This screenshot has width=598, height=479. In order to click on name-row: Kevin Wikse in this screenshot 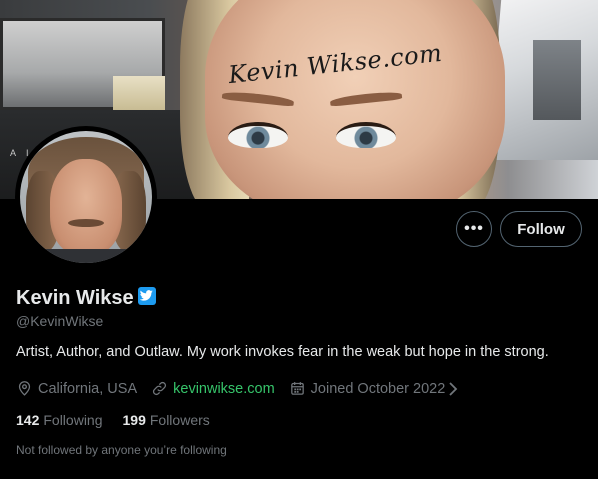, I will do `click(86, 298)`.